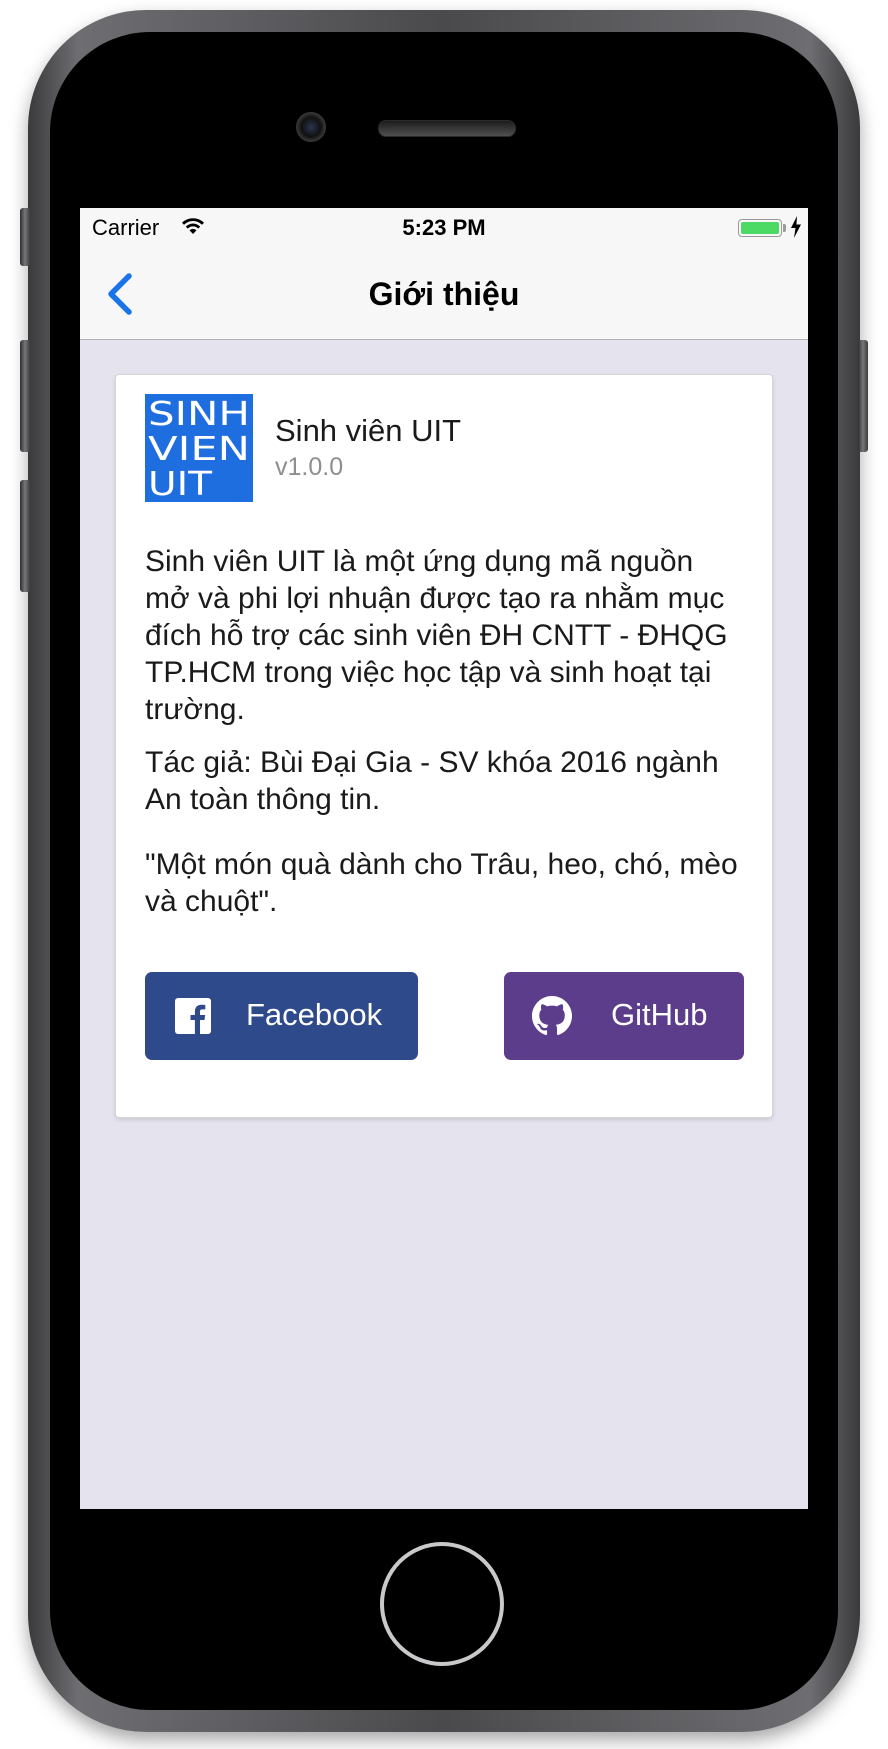  Describe the element at coordinates (309, 467) in the screenshot. I see `app-version: v1.0.0` at that location.